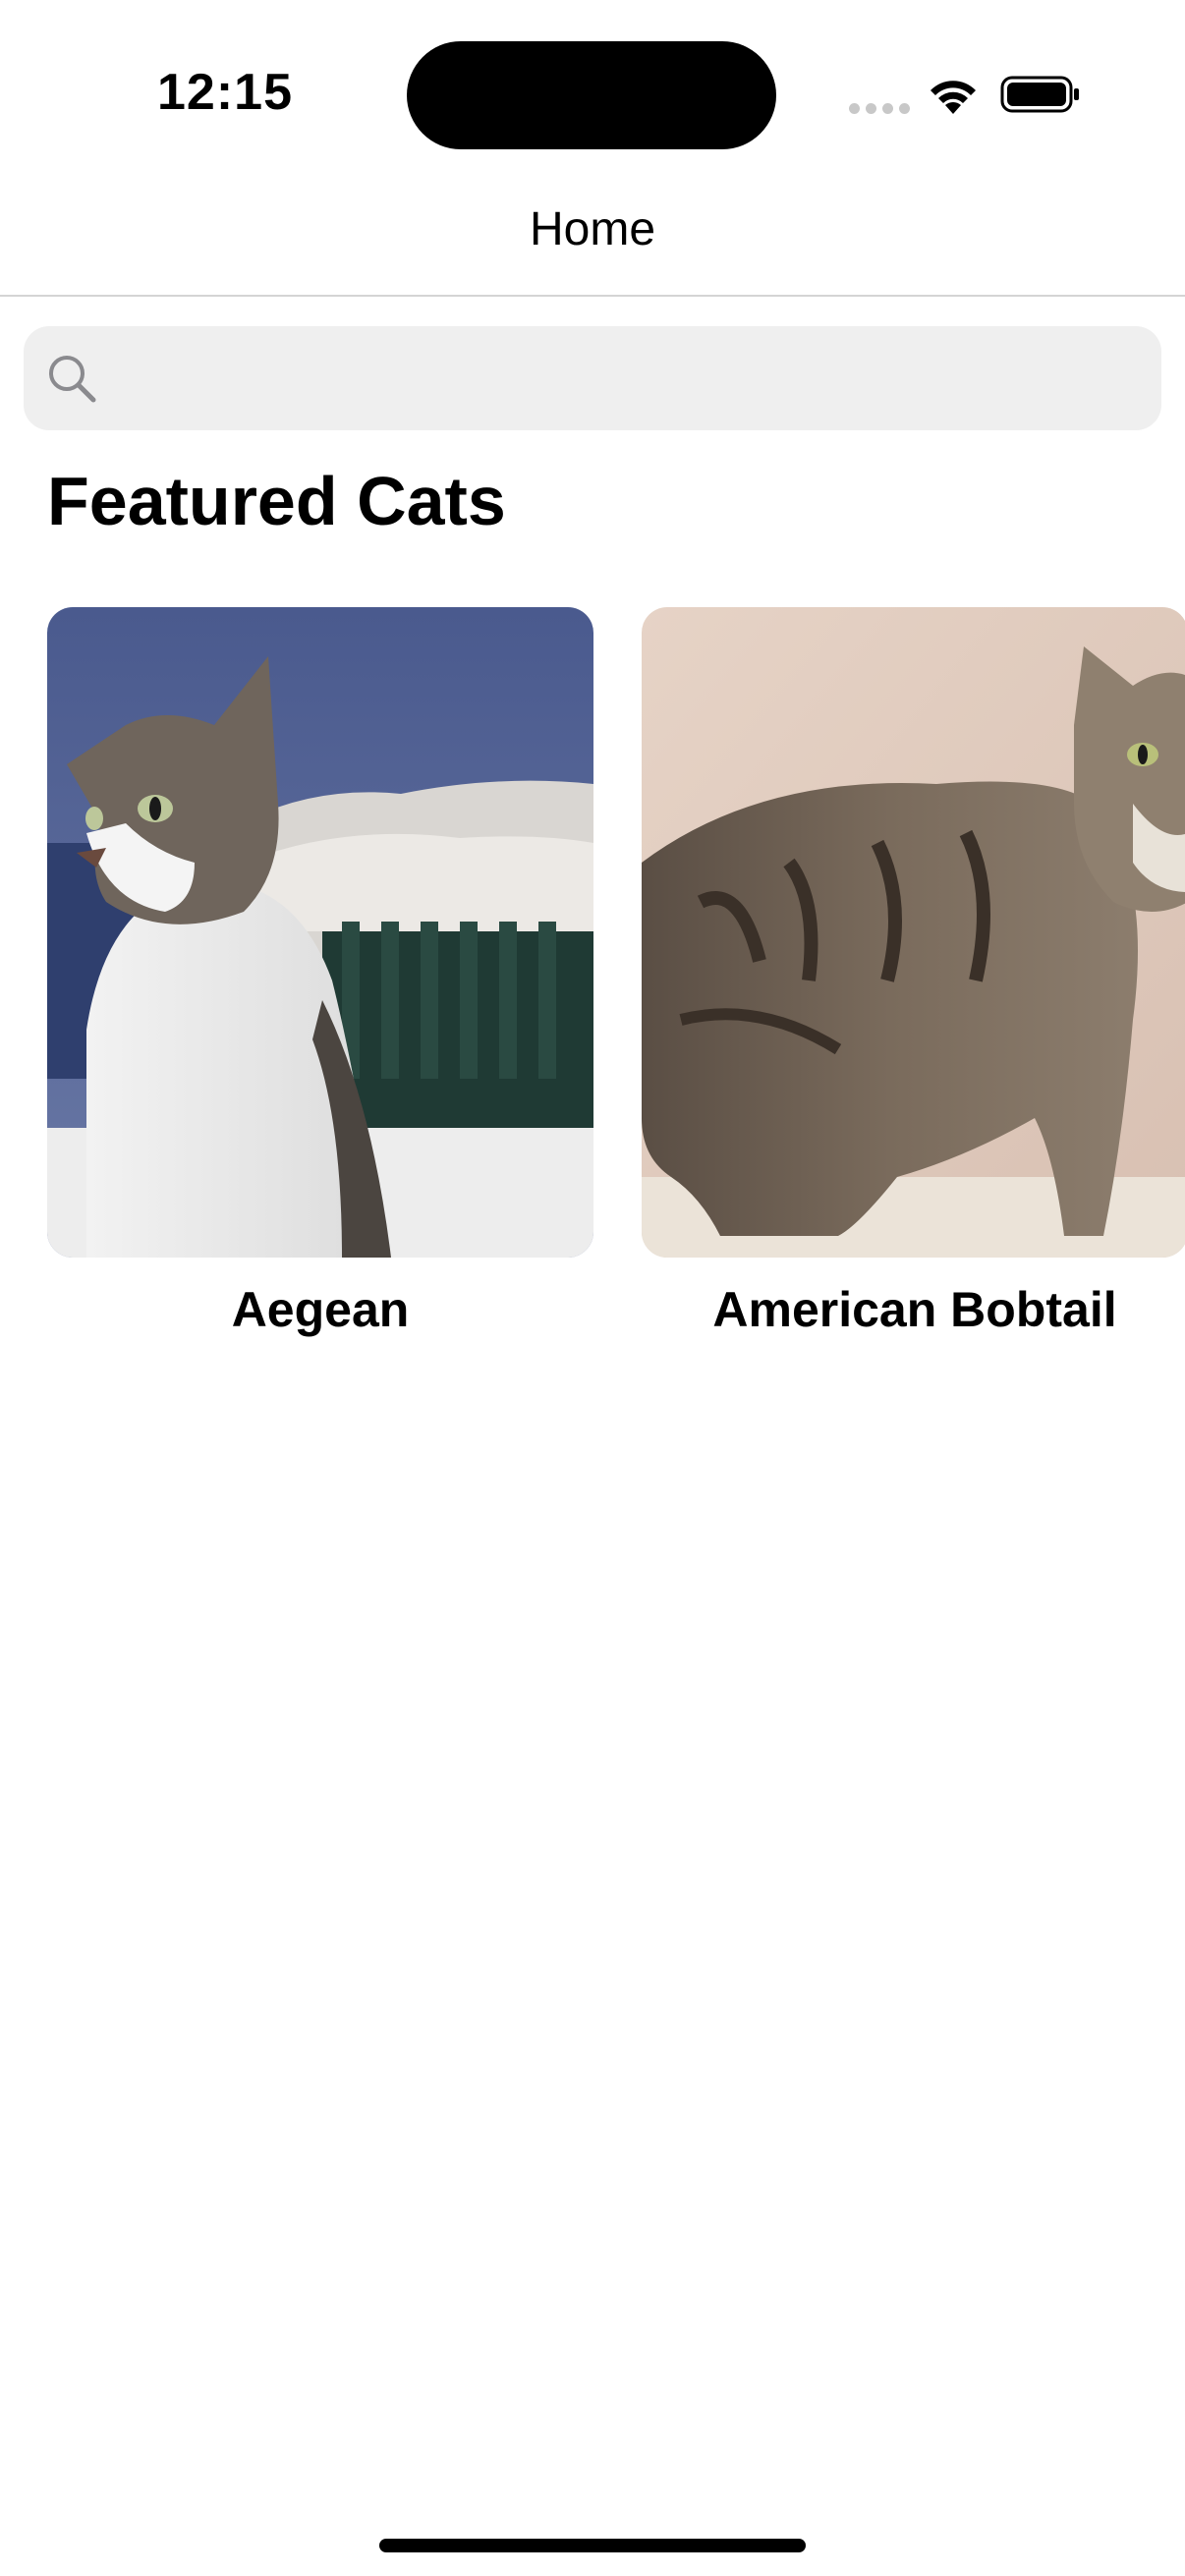 This screenshot has height=2576, width=1185. Describe the element at coordinates (1040, 94) in the screenshot. I see `battery-icon` at that location.